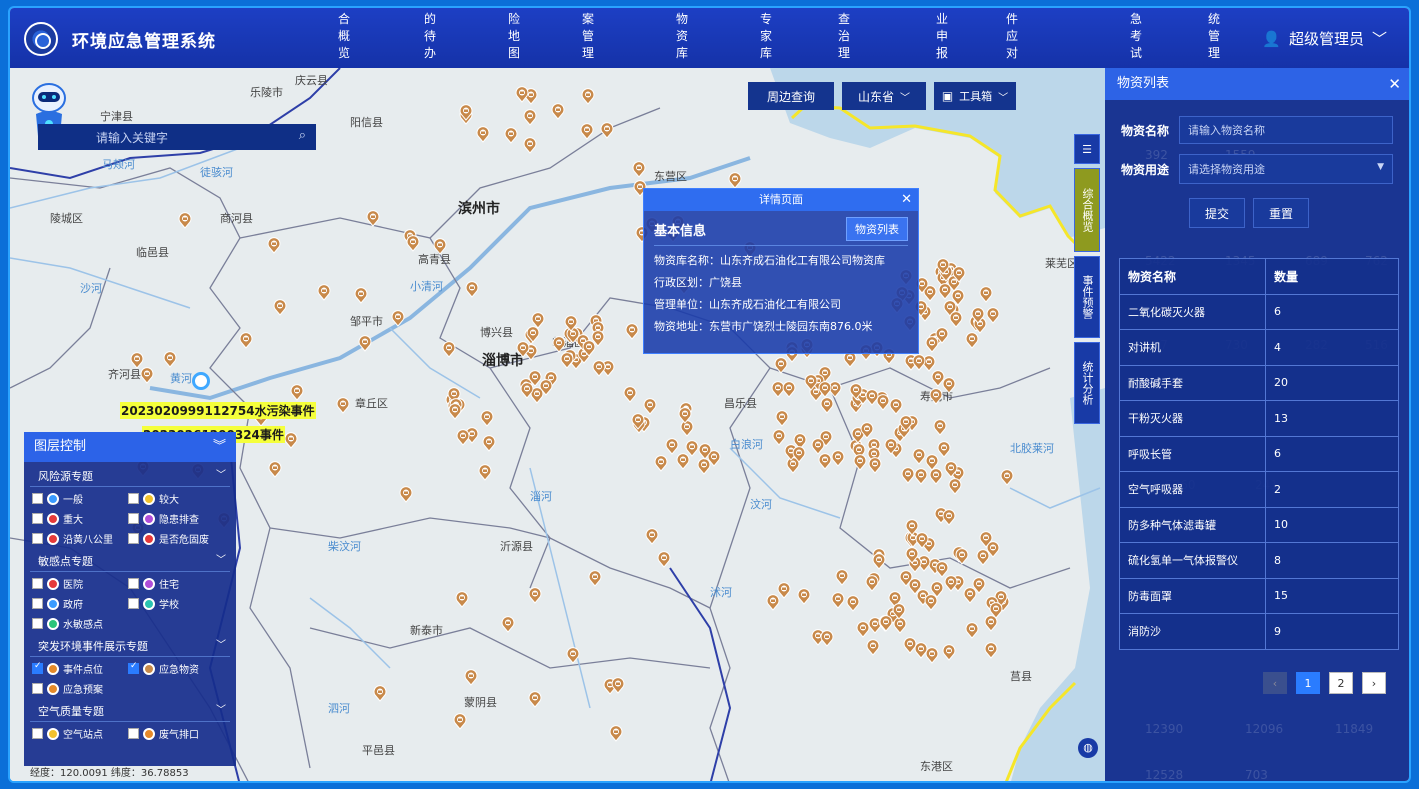  I want to click on page-button: 1, so click(1308, 683).